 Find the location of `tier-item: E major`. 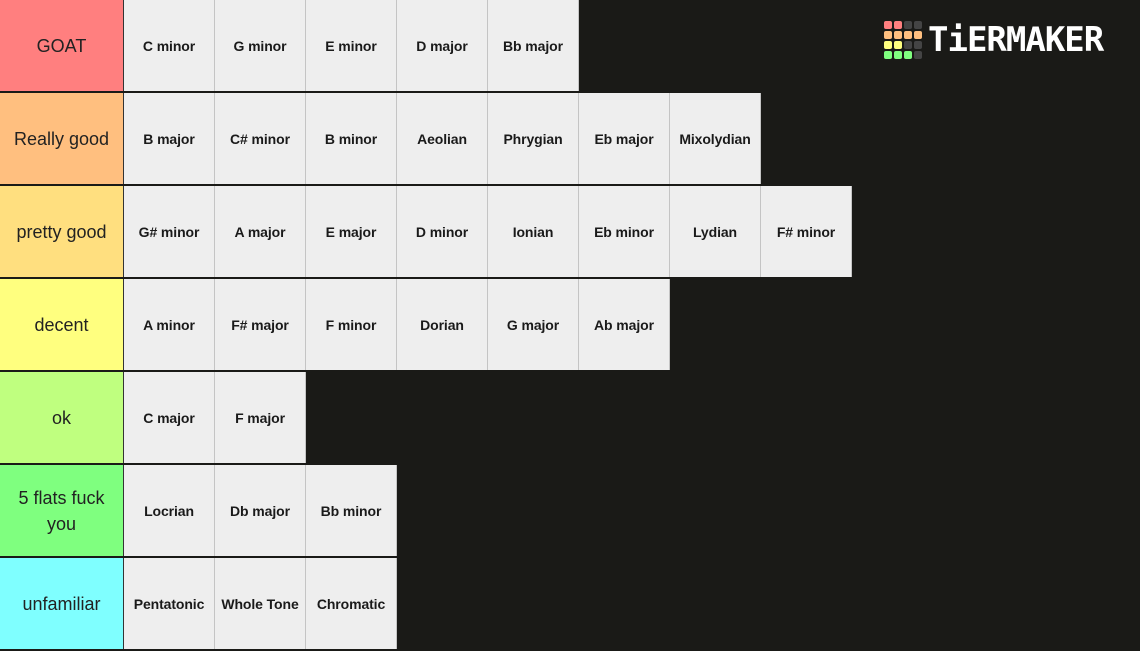

tier-item: E major is located at coordinates (351, 231).